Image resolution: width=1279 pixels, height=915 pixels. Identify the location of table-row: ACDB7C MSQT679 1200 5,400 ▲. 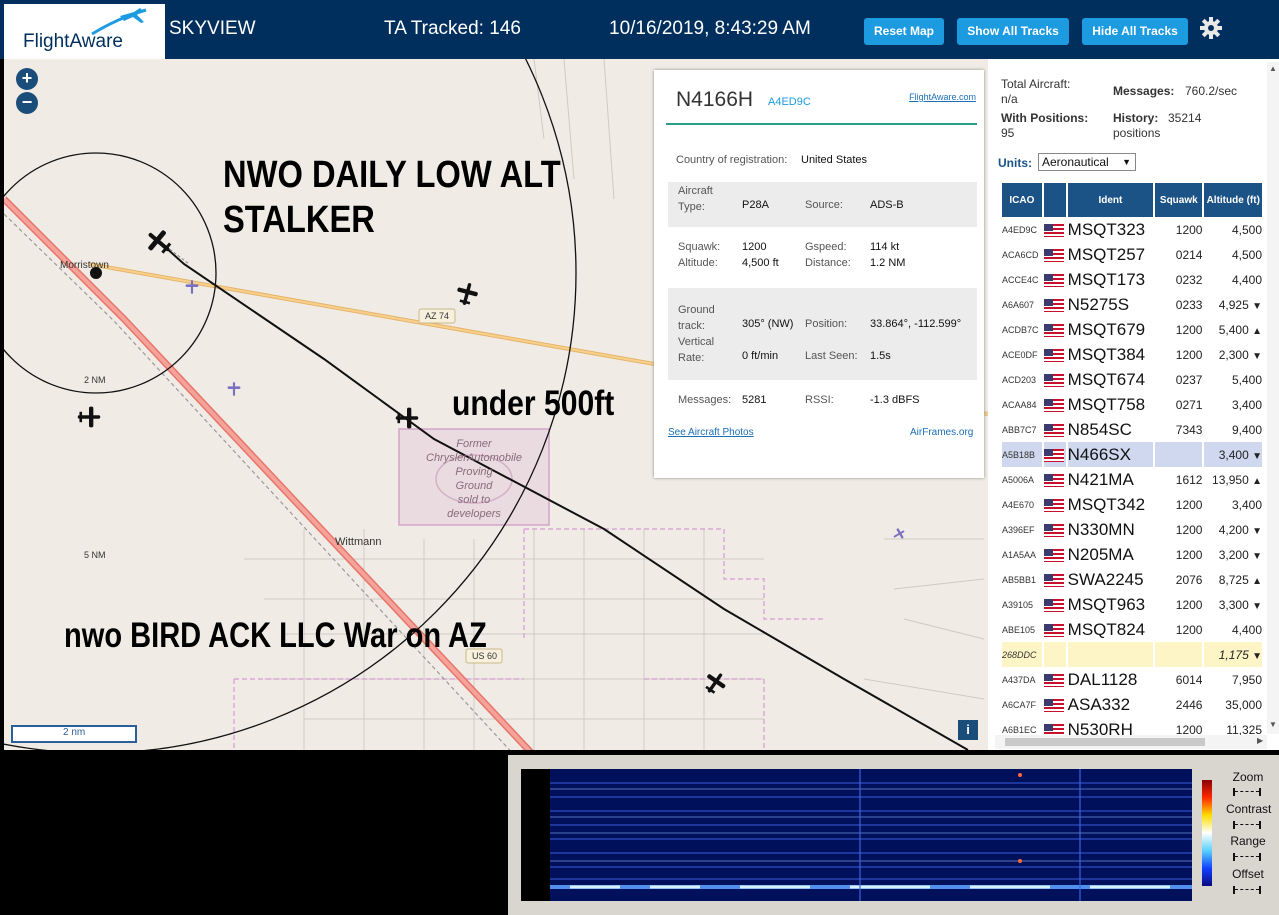
(1132, 329).